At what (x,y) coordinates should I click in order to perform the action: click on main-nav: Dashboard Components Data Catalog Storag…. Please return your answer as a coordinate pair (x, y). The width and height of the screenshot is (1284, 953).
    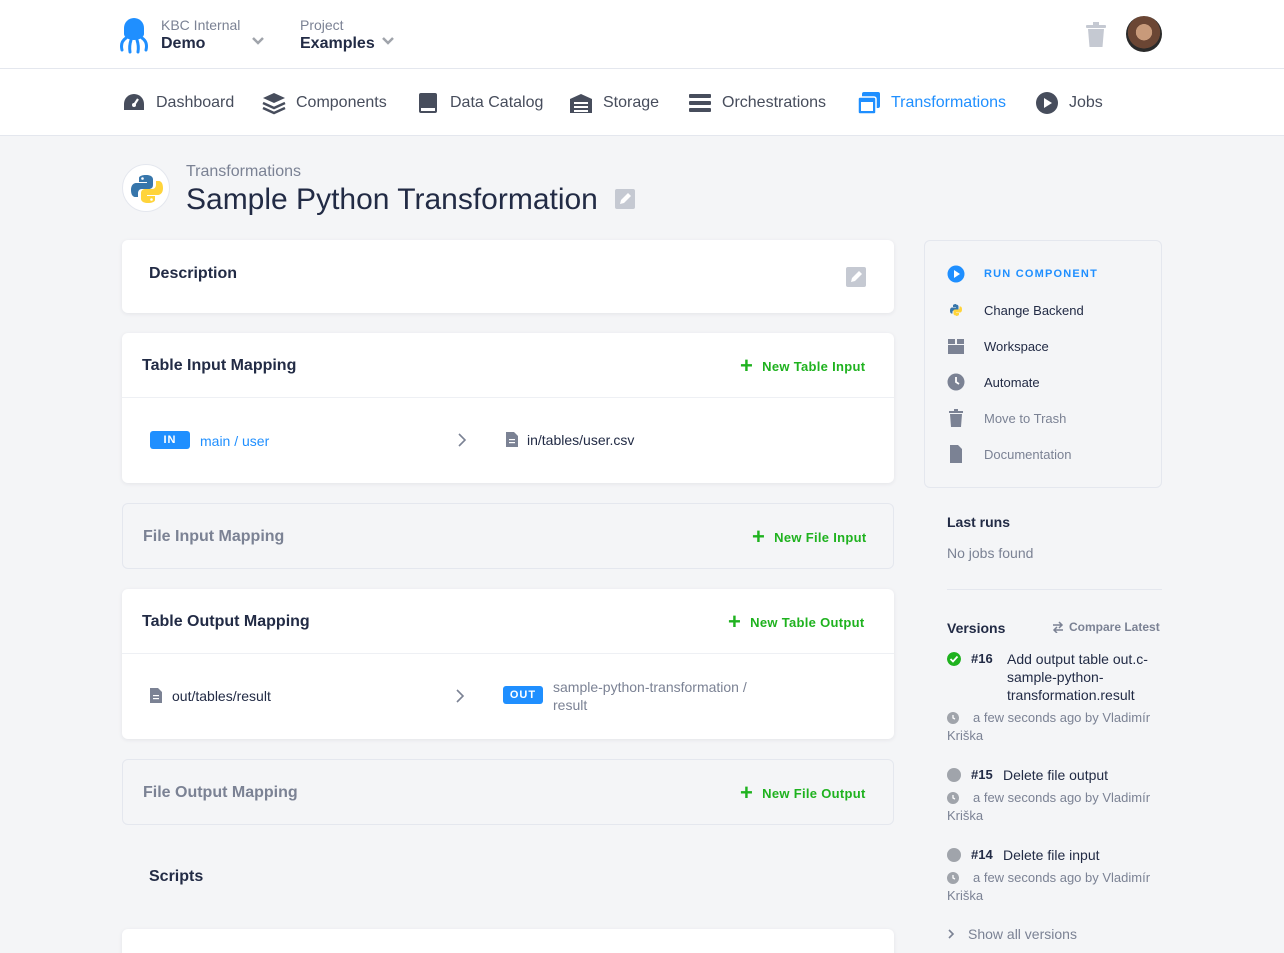
    Looking at the image, I should click on (642, 102).